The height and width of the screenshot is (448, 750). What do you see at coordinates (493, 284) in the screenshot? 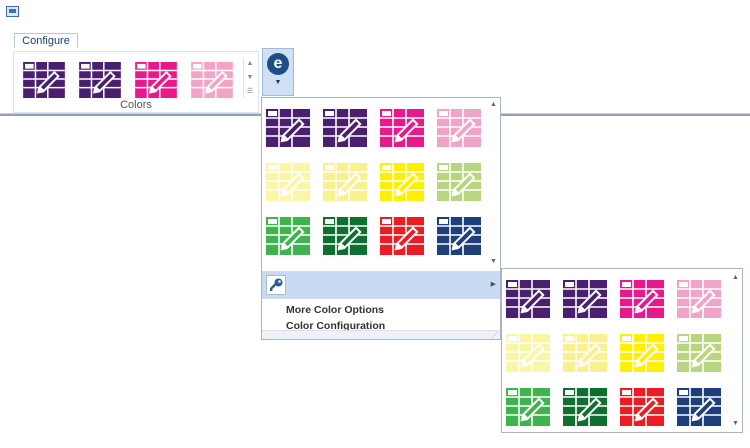
I see `submenu-arrow-icon: ▶` at bounding box center [493, 284].